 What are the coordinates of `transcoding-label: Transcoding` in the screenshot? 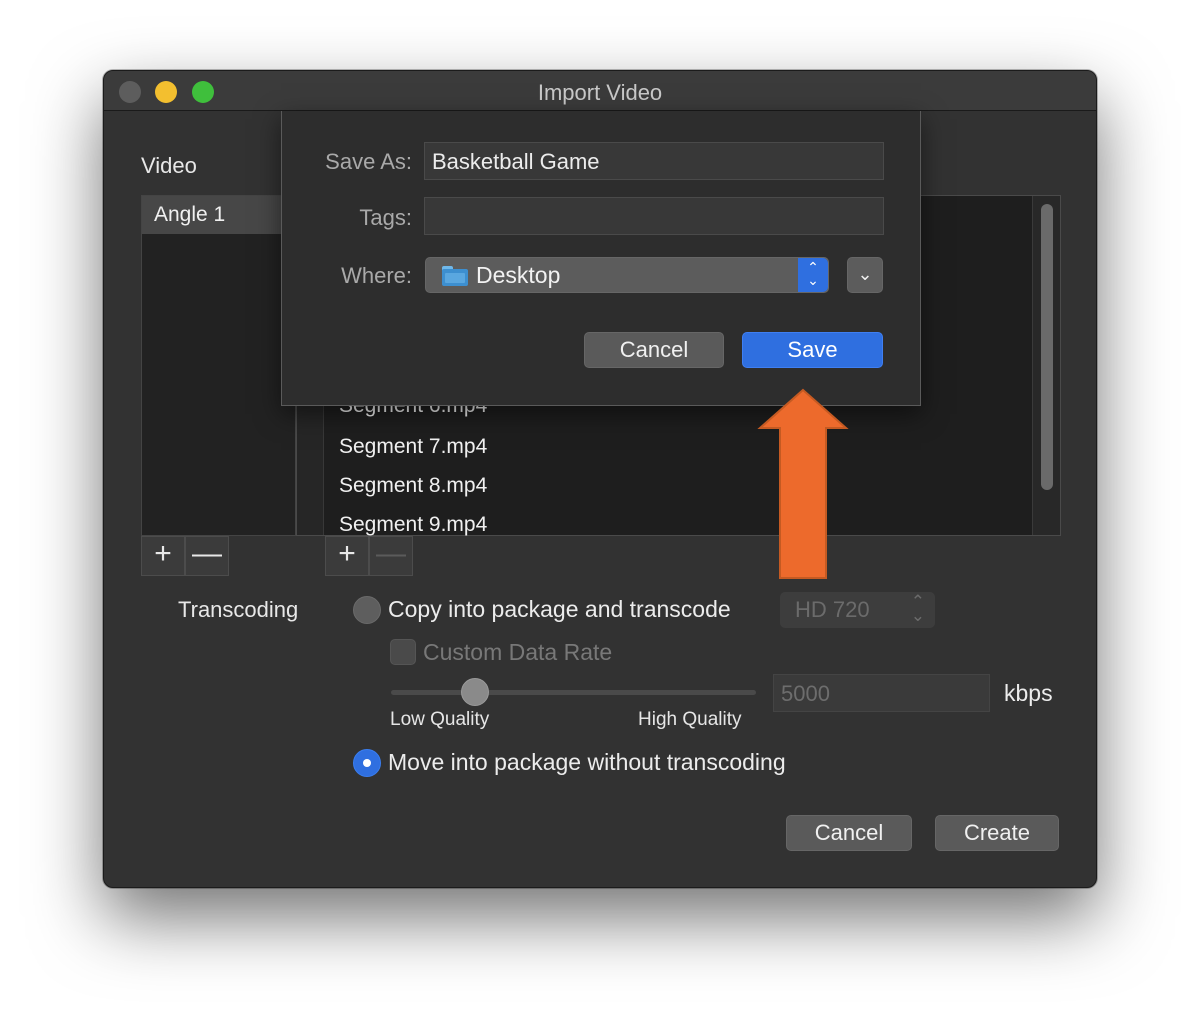 It's located at (238, 609).